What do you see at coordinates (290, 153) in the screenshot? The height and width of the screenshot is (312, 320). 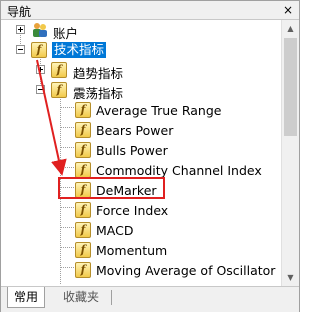 I see `vertical-scrollbar: ▲ ▼` at bounding box center [290, 153].